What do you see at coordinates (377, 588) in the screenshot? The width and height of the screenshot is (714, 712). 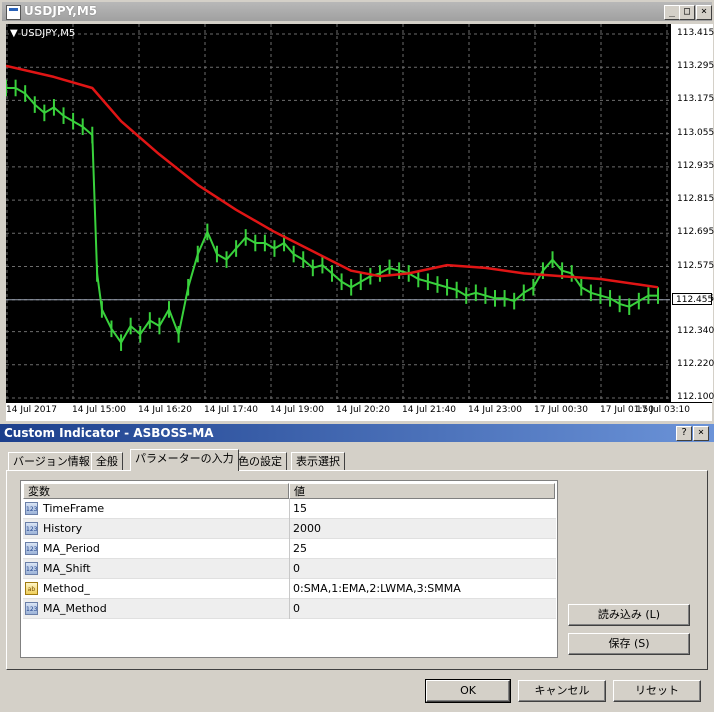 I see `param-value: 0:SMA,1:EMA,2:LWMA,3:SMMA` at bounding box center [377, 588].